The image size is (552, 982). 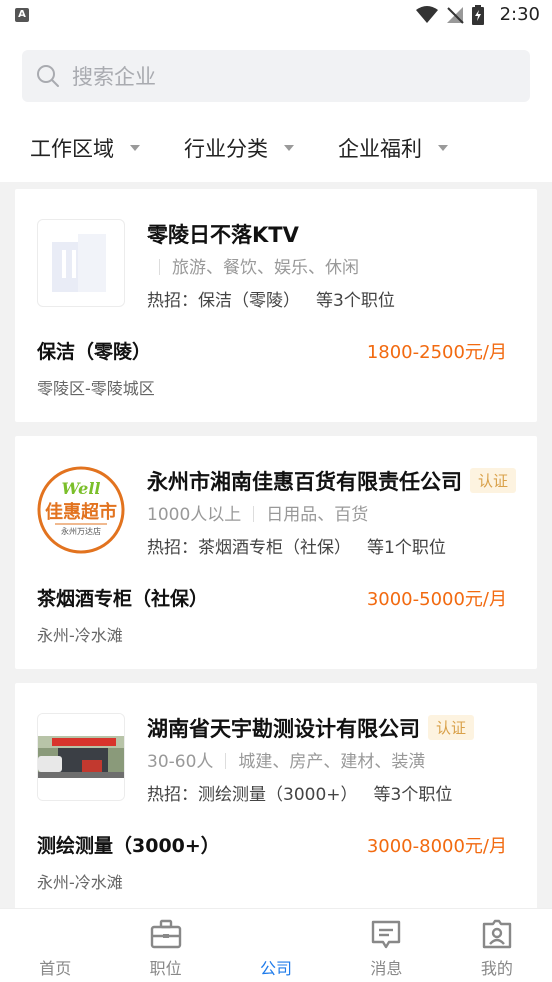 What do you see at coordinates (304, 482) in the screenshot?
I see `company-name-text: 永州市湘南佳惠百货有限责任公司` at bounding box center [304, 482].